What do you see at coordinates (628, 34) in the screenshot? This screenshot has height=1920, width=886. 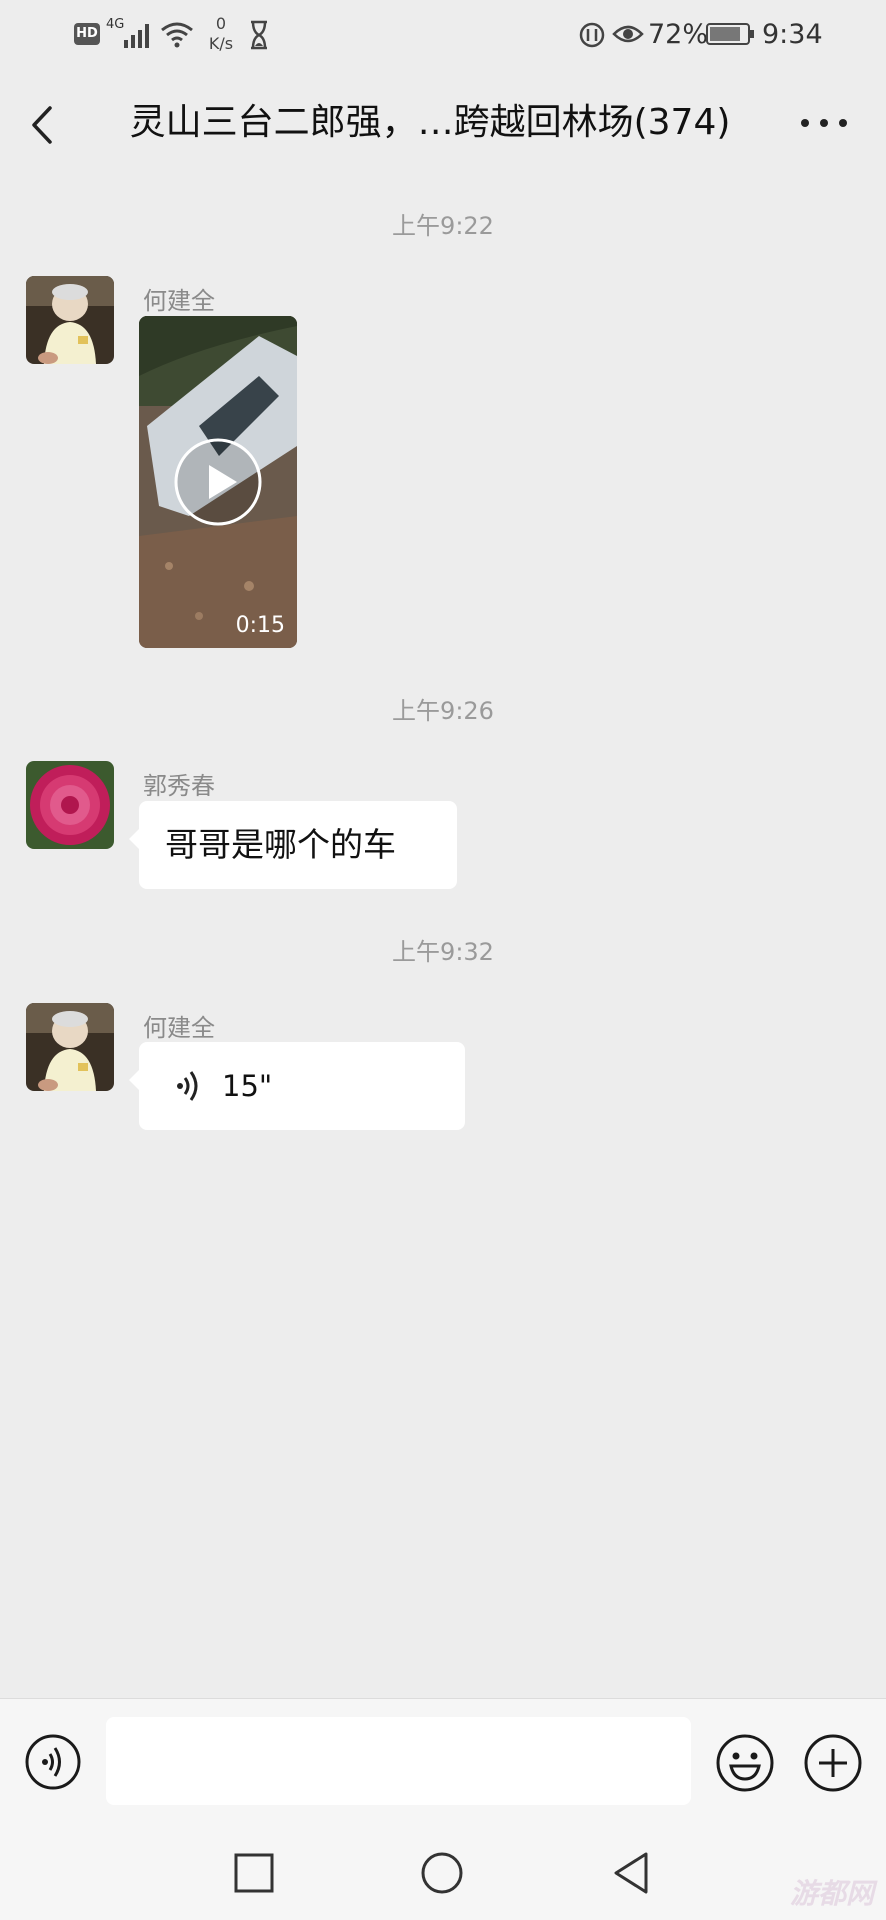 I see `eye-icon` at bounding box center [628, 34].